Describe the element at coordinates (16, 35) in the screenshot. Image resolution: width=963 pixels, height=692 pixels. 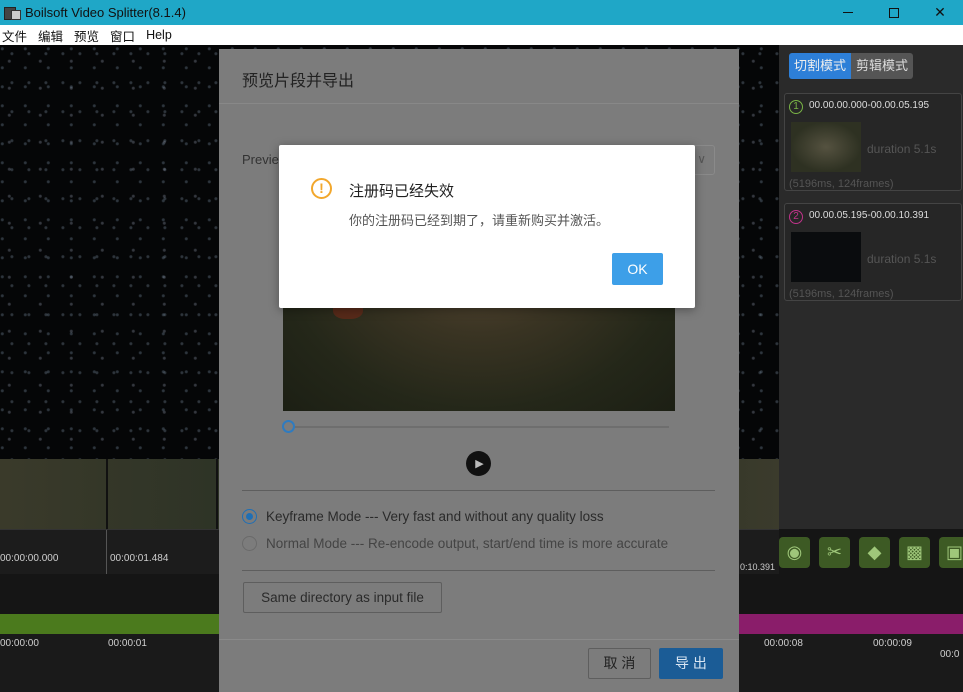
I see `menu-file: 文件` at that location.